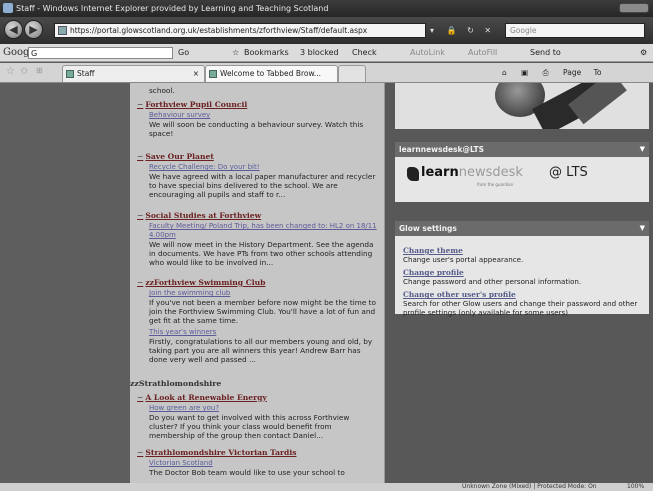 This screenshot has height=491, width=653. What do you see at coordinates (220, 452) in the screenshot?
I see `group-title-text: Strathlomondshire Victorian Tardis` at bounding box center [220, 452].